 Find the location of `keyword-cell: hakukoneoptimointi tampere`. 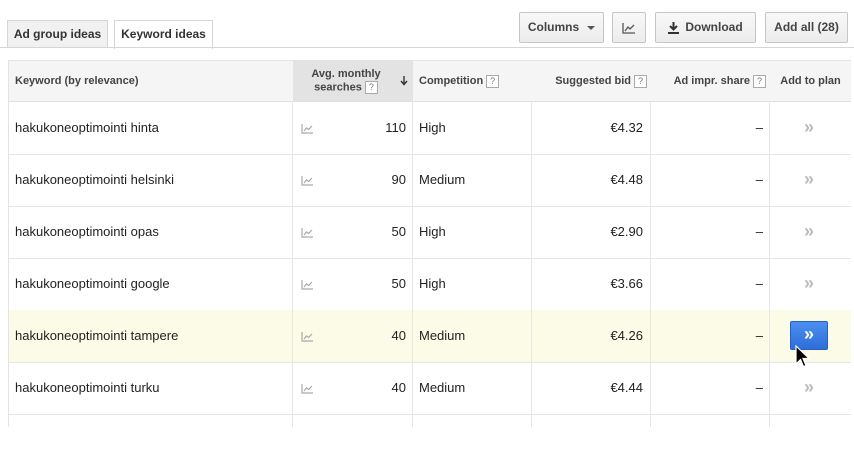

keyword-cell: hakukoneoptimointi tampere is located at coordinates (97, 335).